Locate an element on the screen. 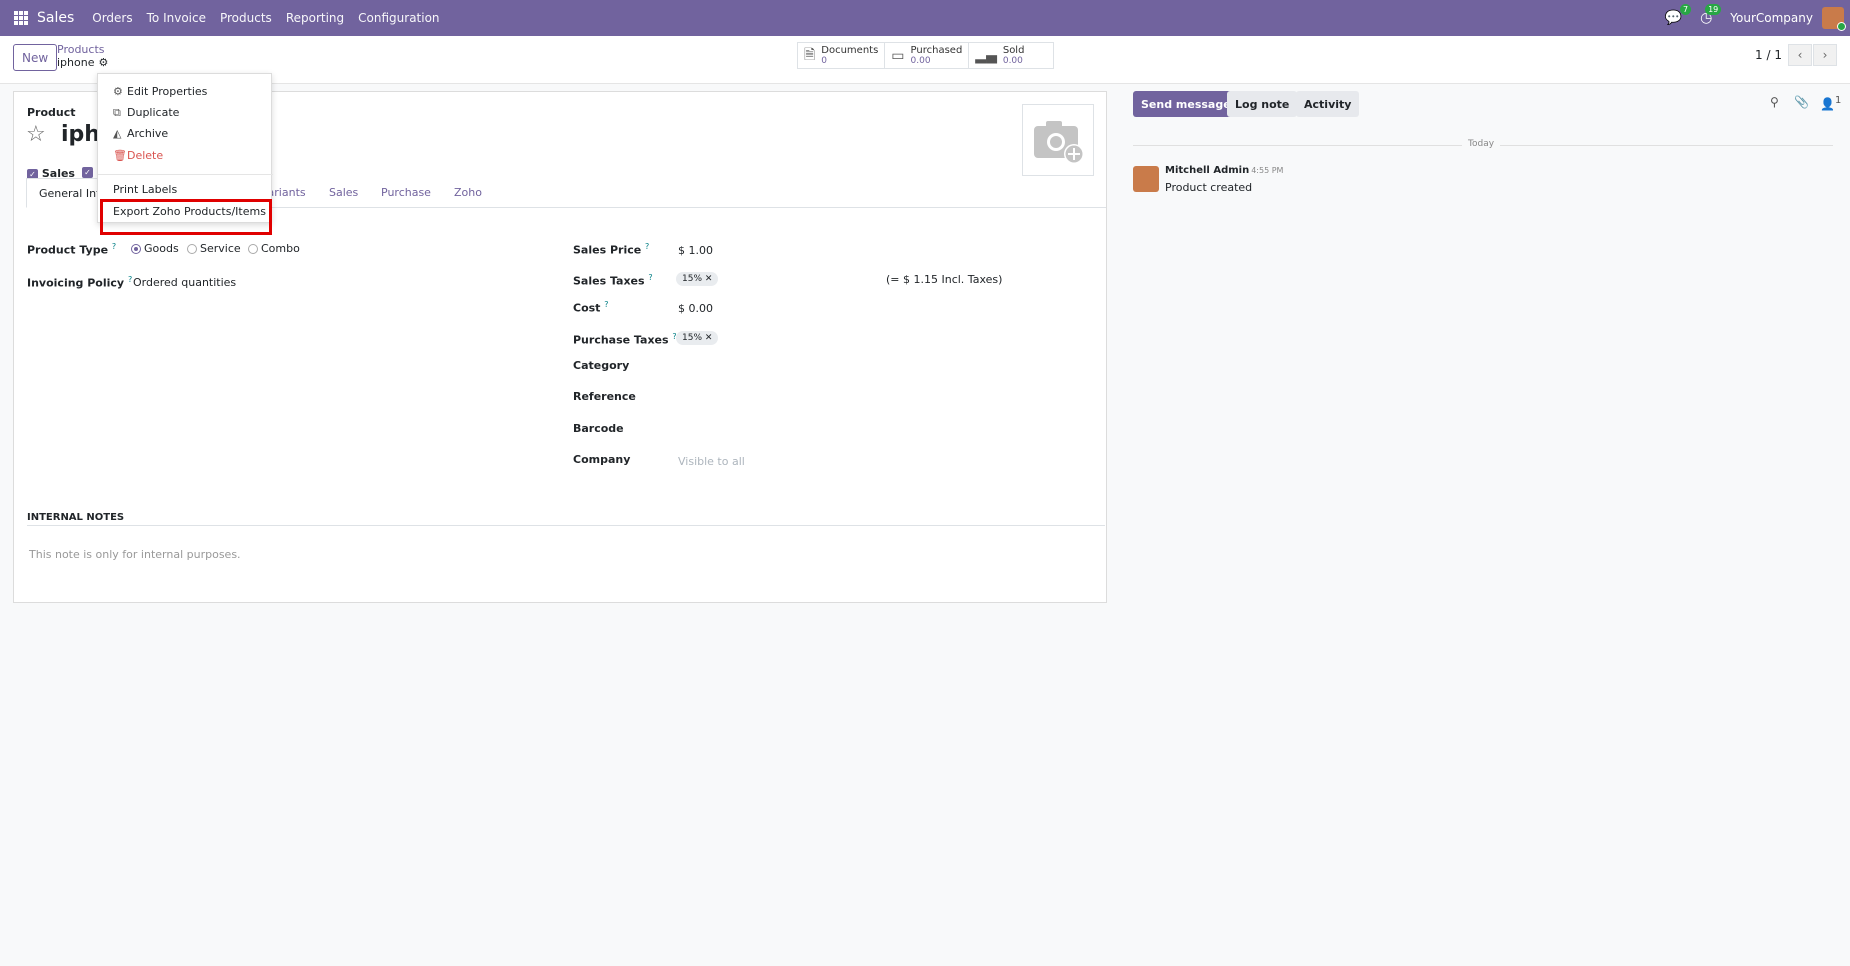 The image size is (1850, 966). company-switcher: YourCompany is located at coordinates (1771, 18).